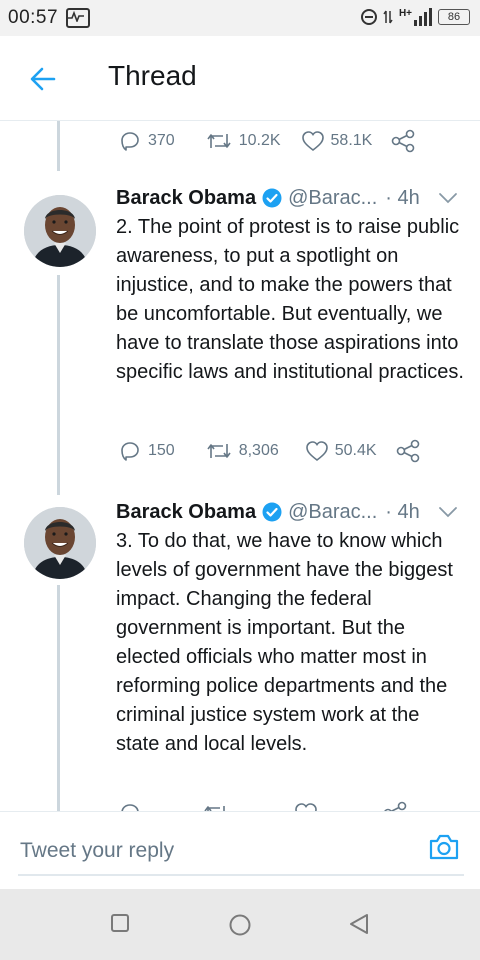 The height and width of the screenshot is (960, 480). I want to click on camera-icon, so click(444, 847).